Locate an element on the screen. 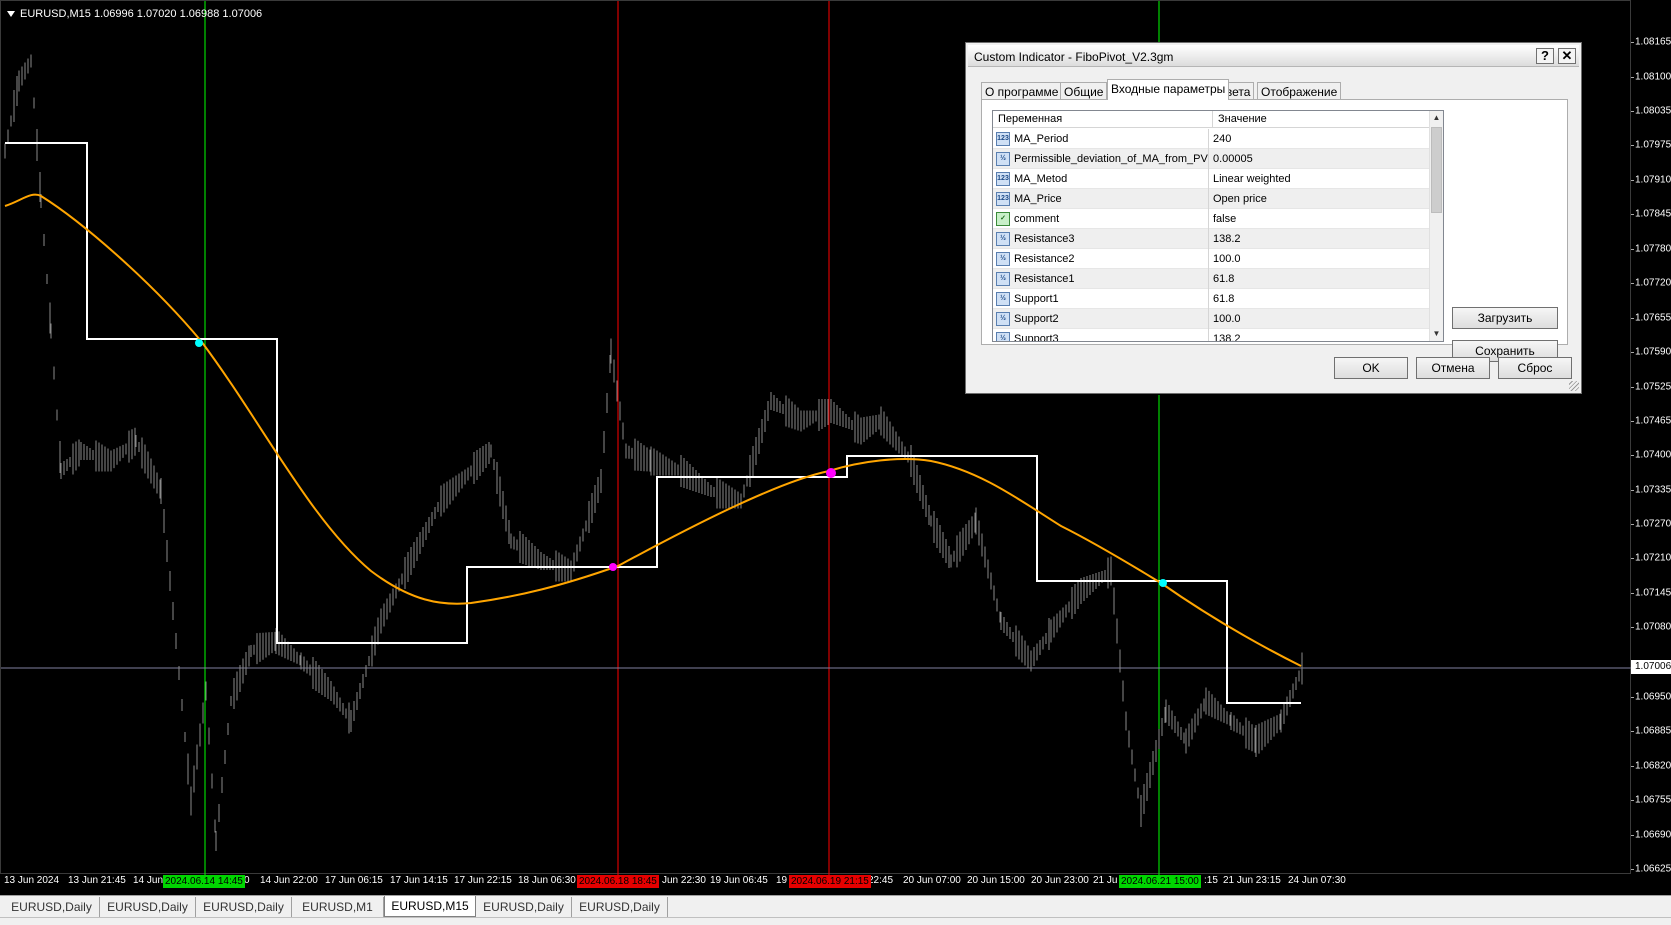 The width and height of the screenshot is (1671, 925). grid-scrollbar: ▲ ▼ is located at coordinates (1436, 226).